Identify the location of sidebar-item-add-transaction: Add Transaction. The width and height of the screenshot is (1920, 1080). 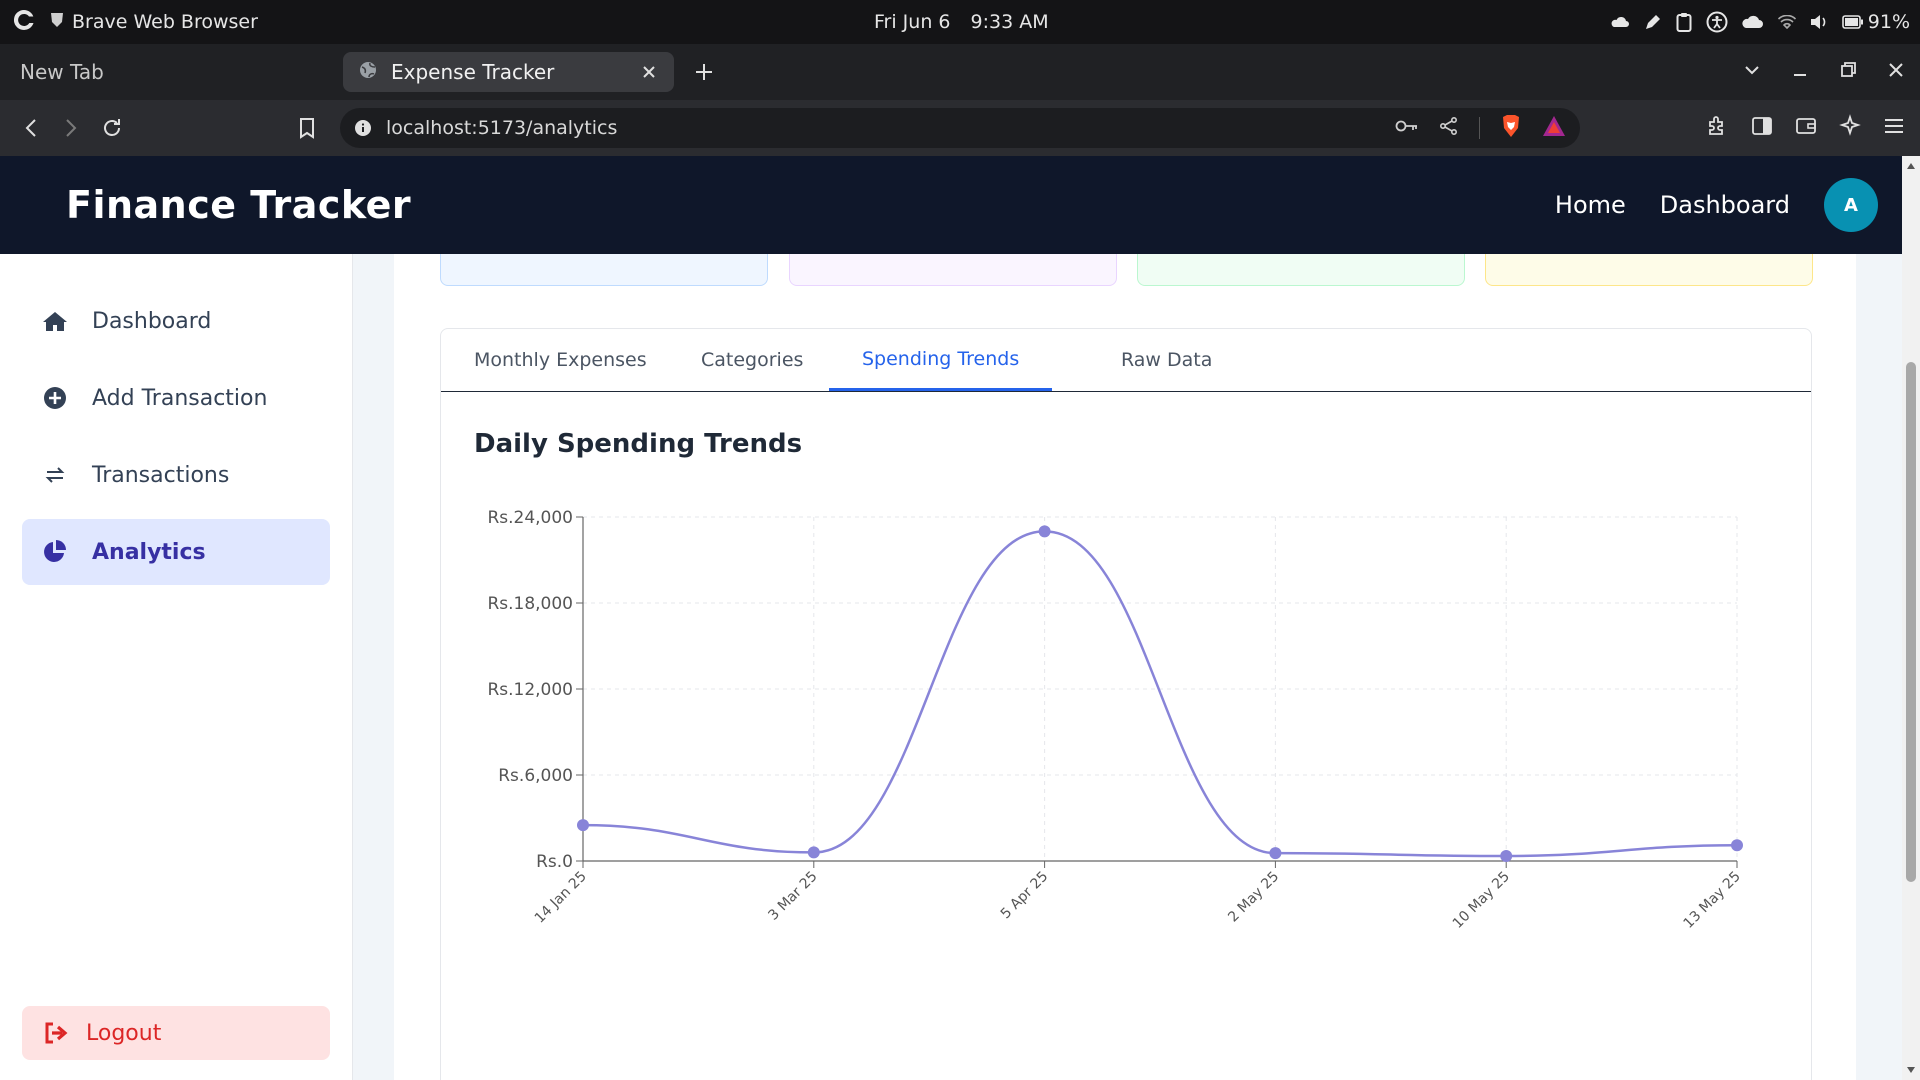
(176, 398).